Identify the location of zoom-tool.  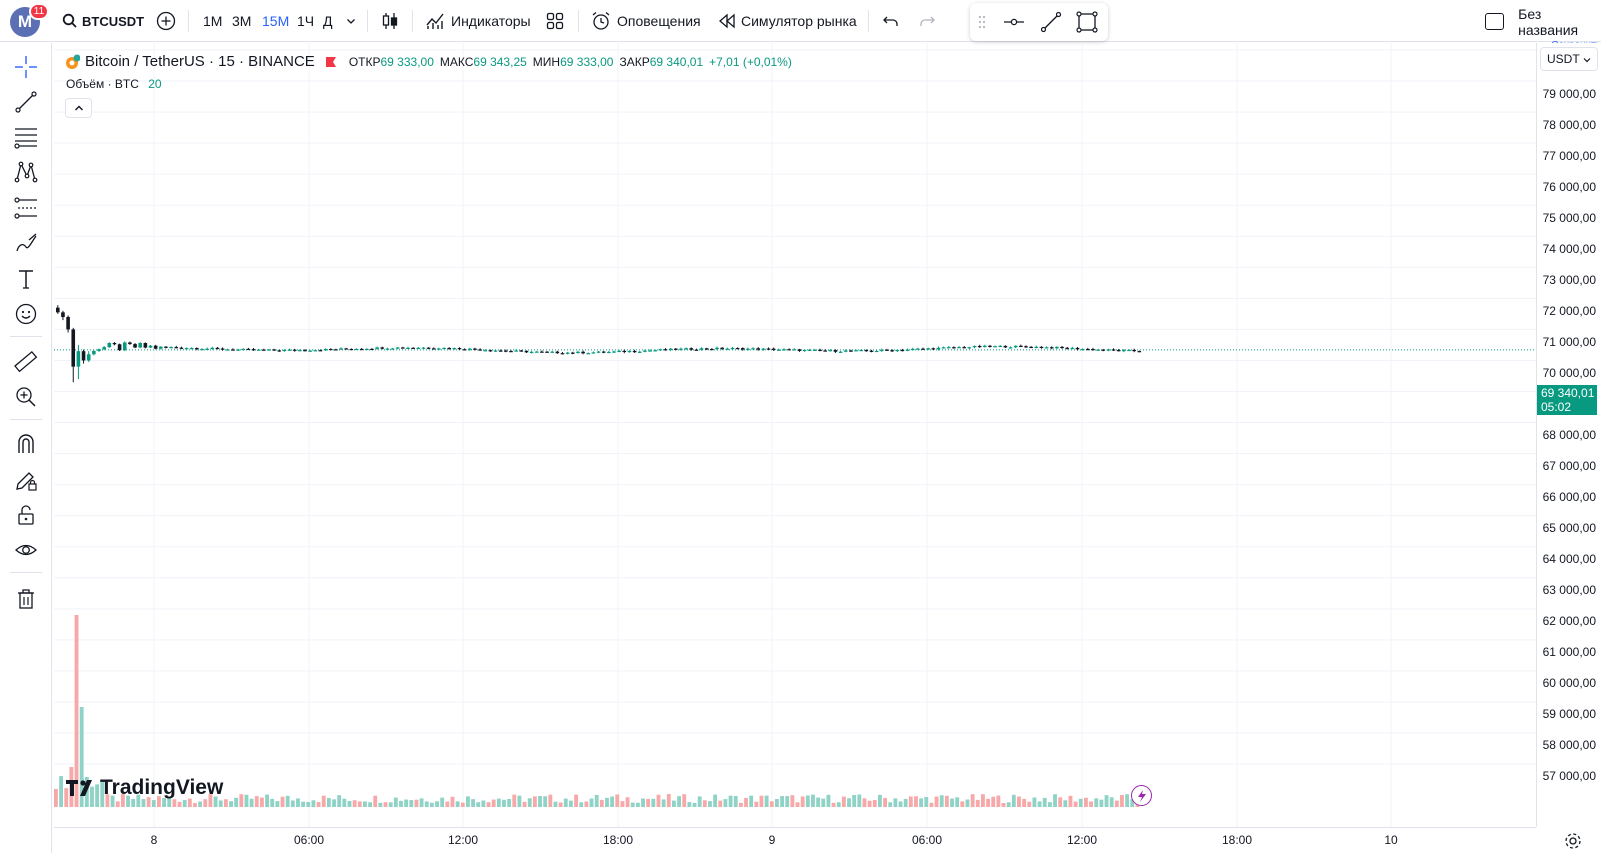
(26, 397).